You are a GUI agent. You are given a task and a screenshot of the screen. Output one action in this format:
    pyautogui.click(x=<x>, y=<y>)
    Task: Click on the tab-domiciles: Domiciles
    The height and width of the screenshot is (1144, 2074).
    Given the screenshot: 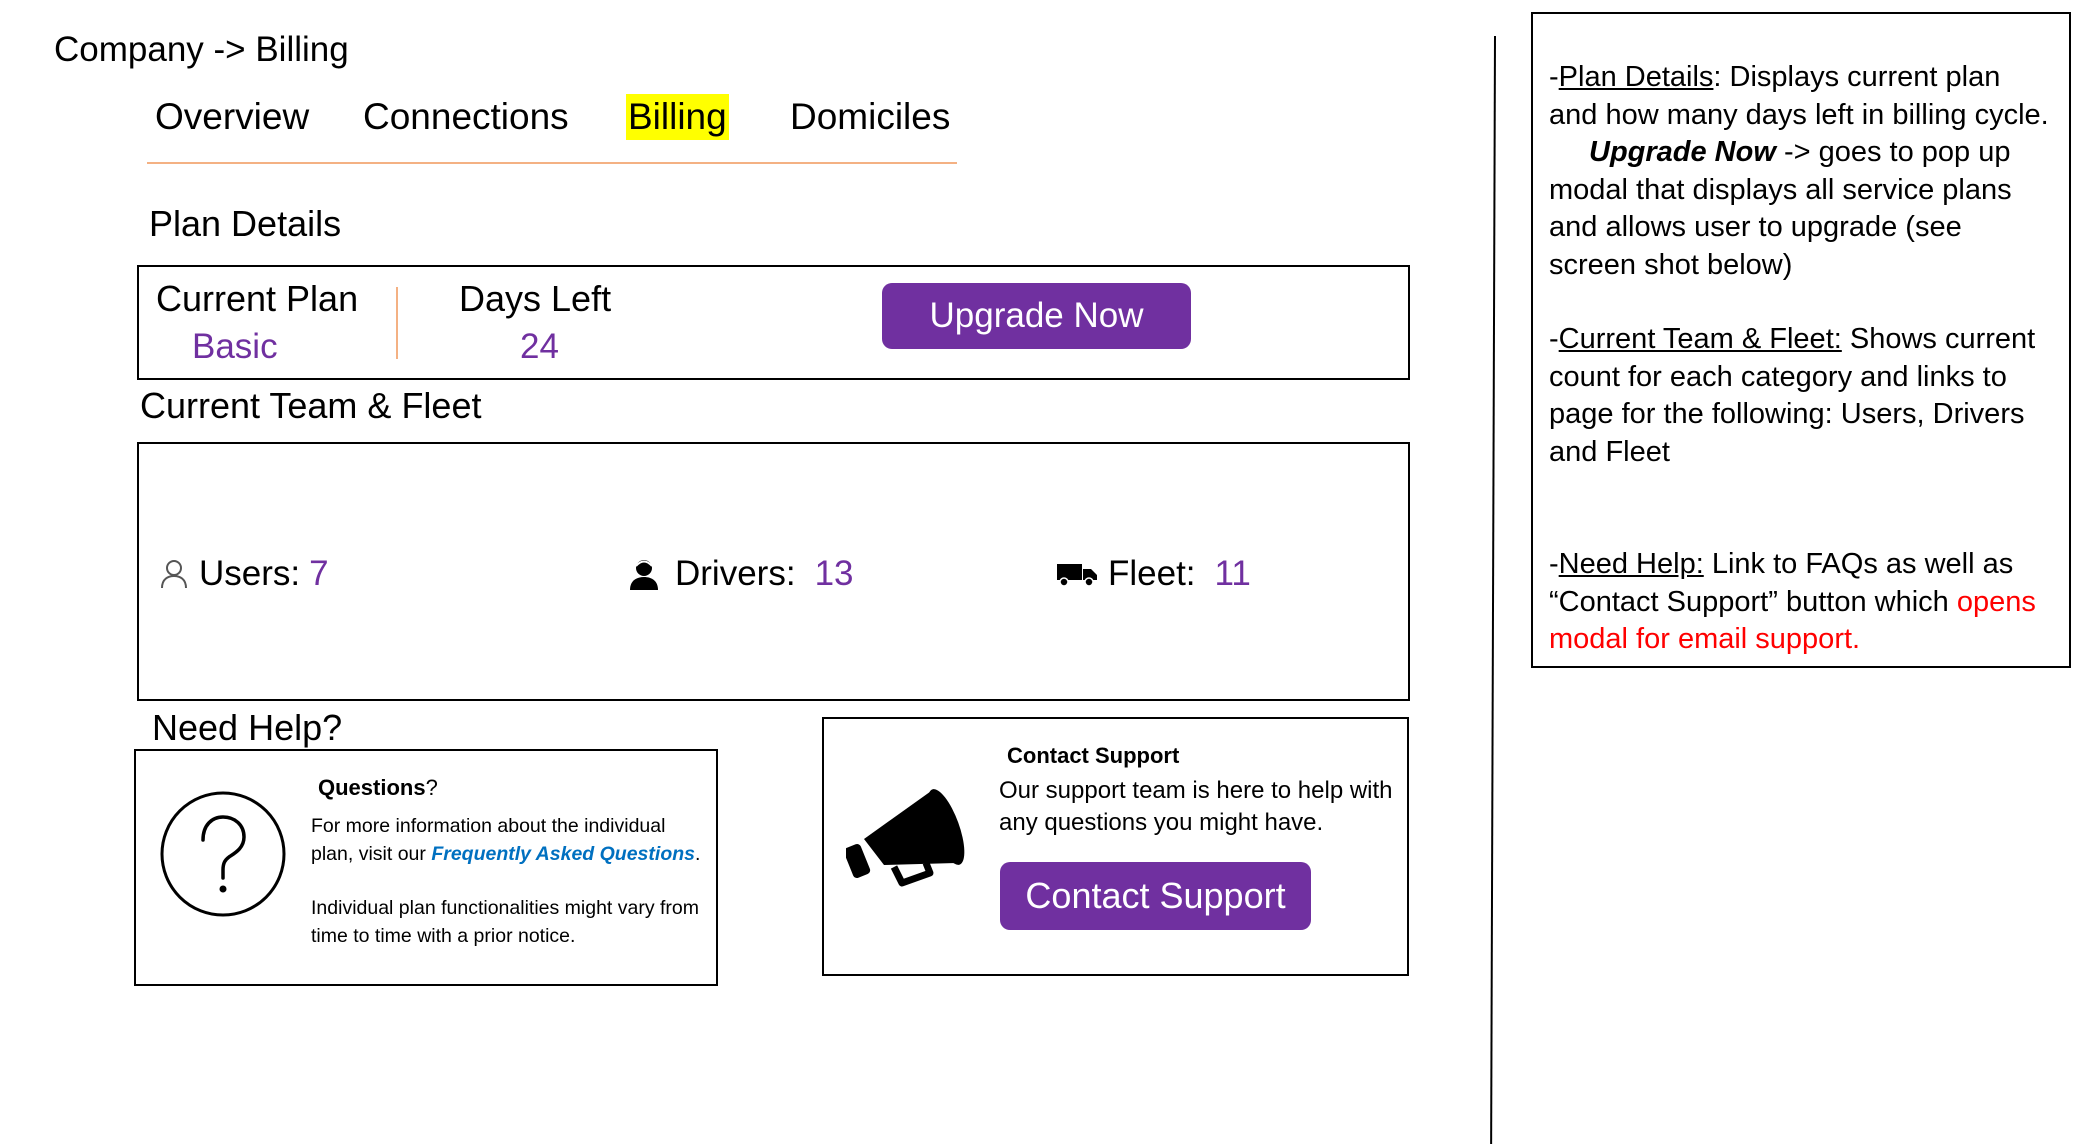 What is the action you would take?
    pyautogui.click(x=870, y=117)
    